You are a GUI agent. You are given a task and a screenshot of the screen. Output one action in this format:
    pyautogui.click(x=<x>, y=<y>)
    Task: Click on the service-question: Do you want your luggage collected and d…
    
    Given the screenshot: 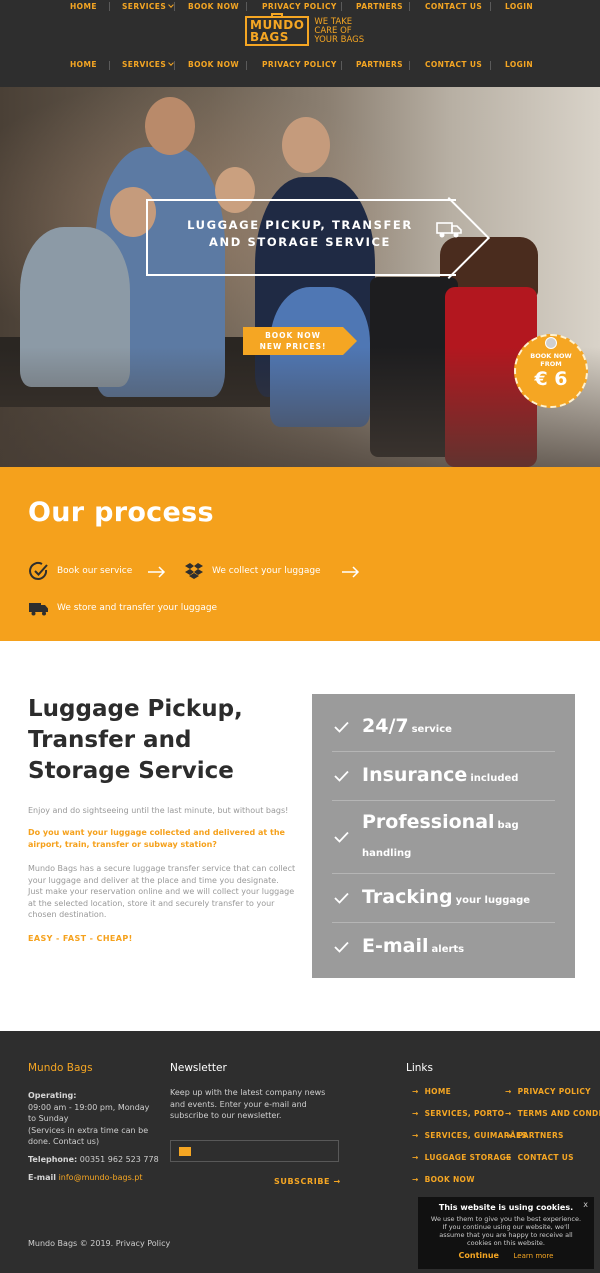 What is the action you would take?
    pyautogui.click(x=156, y=838)
    